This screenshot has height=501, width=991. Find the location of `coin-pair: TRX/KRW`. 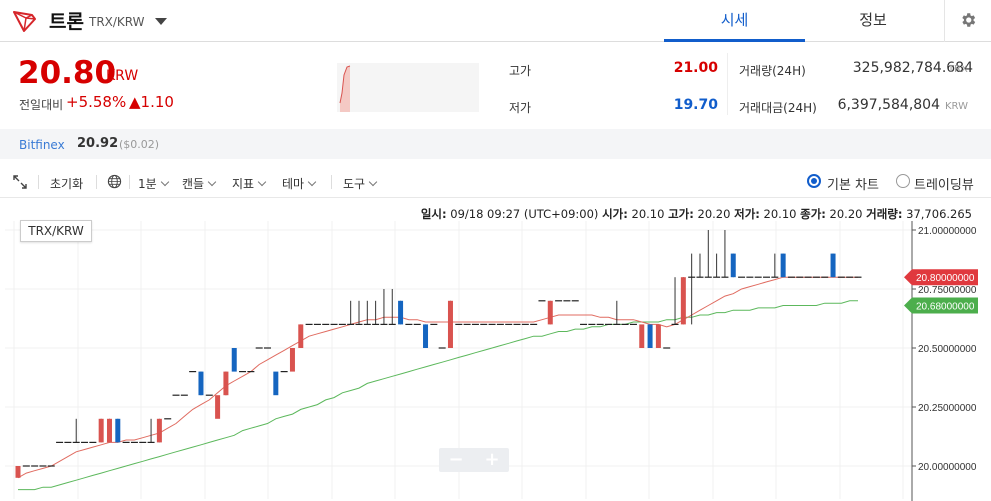

coin-pair: TRX/KRW is located at coordinates (117, 22).